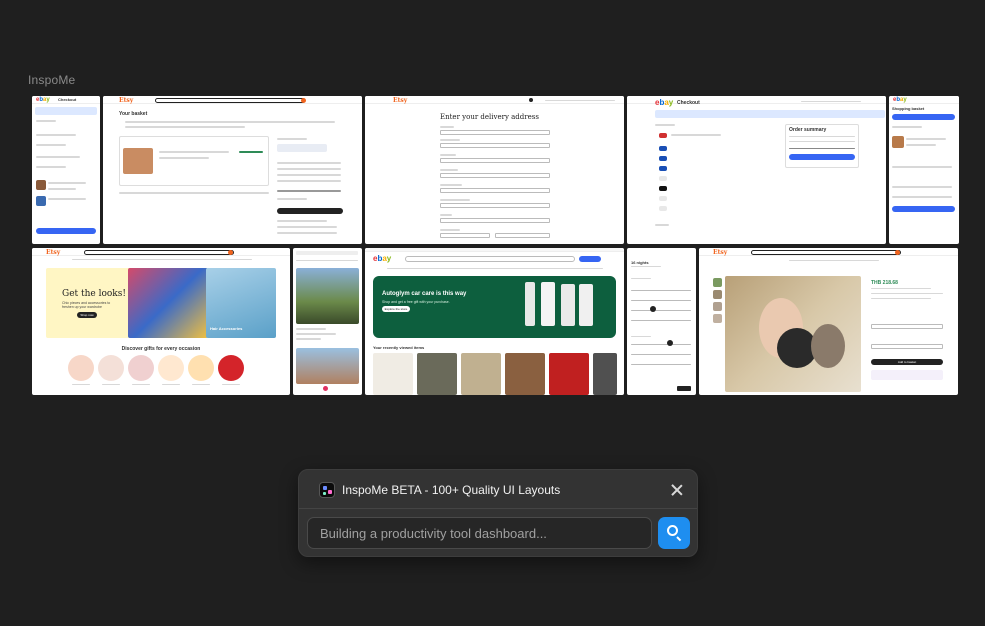  What do you see at coordinates (327, 490) in the screenshot?
I see `app-logo-icon` at bounding box center [327, 490].